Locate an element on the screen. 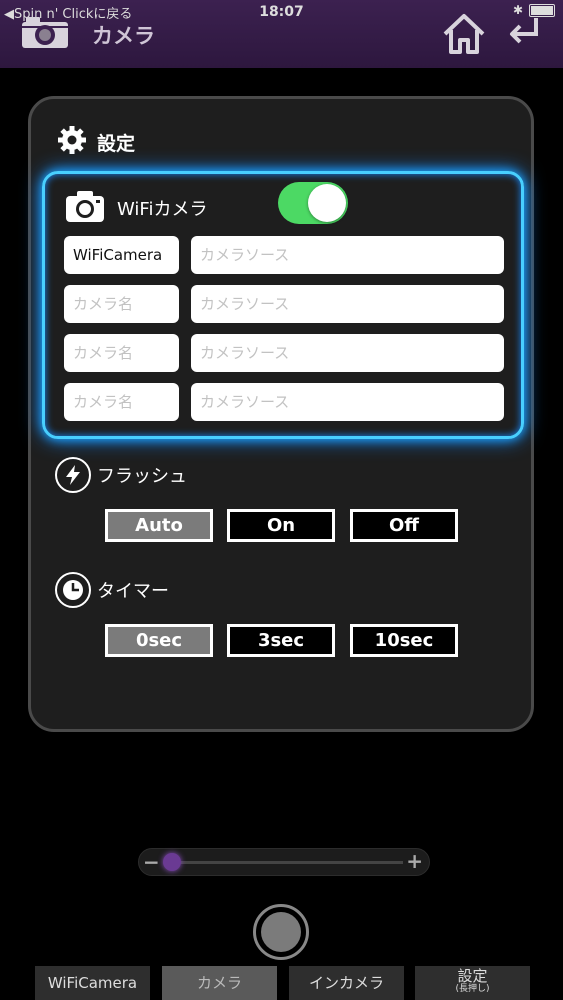 This screenshot has width=563, height=1000. zoom-minus-icon: − is located at coordinates (151, 862).